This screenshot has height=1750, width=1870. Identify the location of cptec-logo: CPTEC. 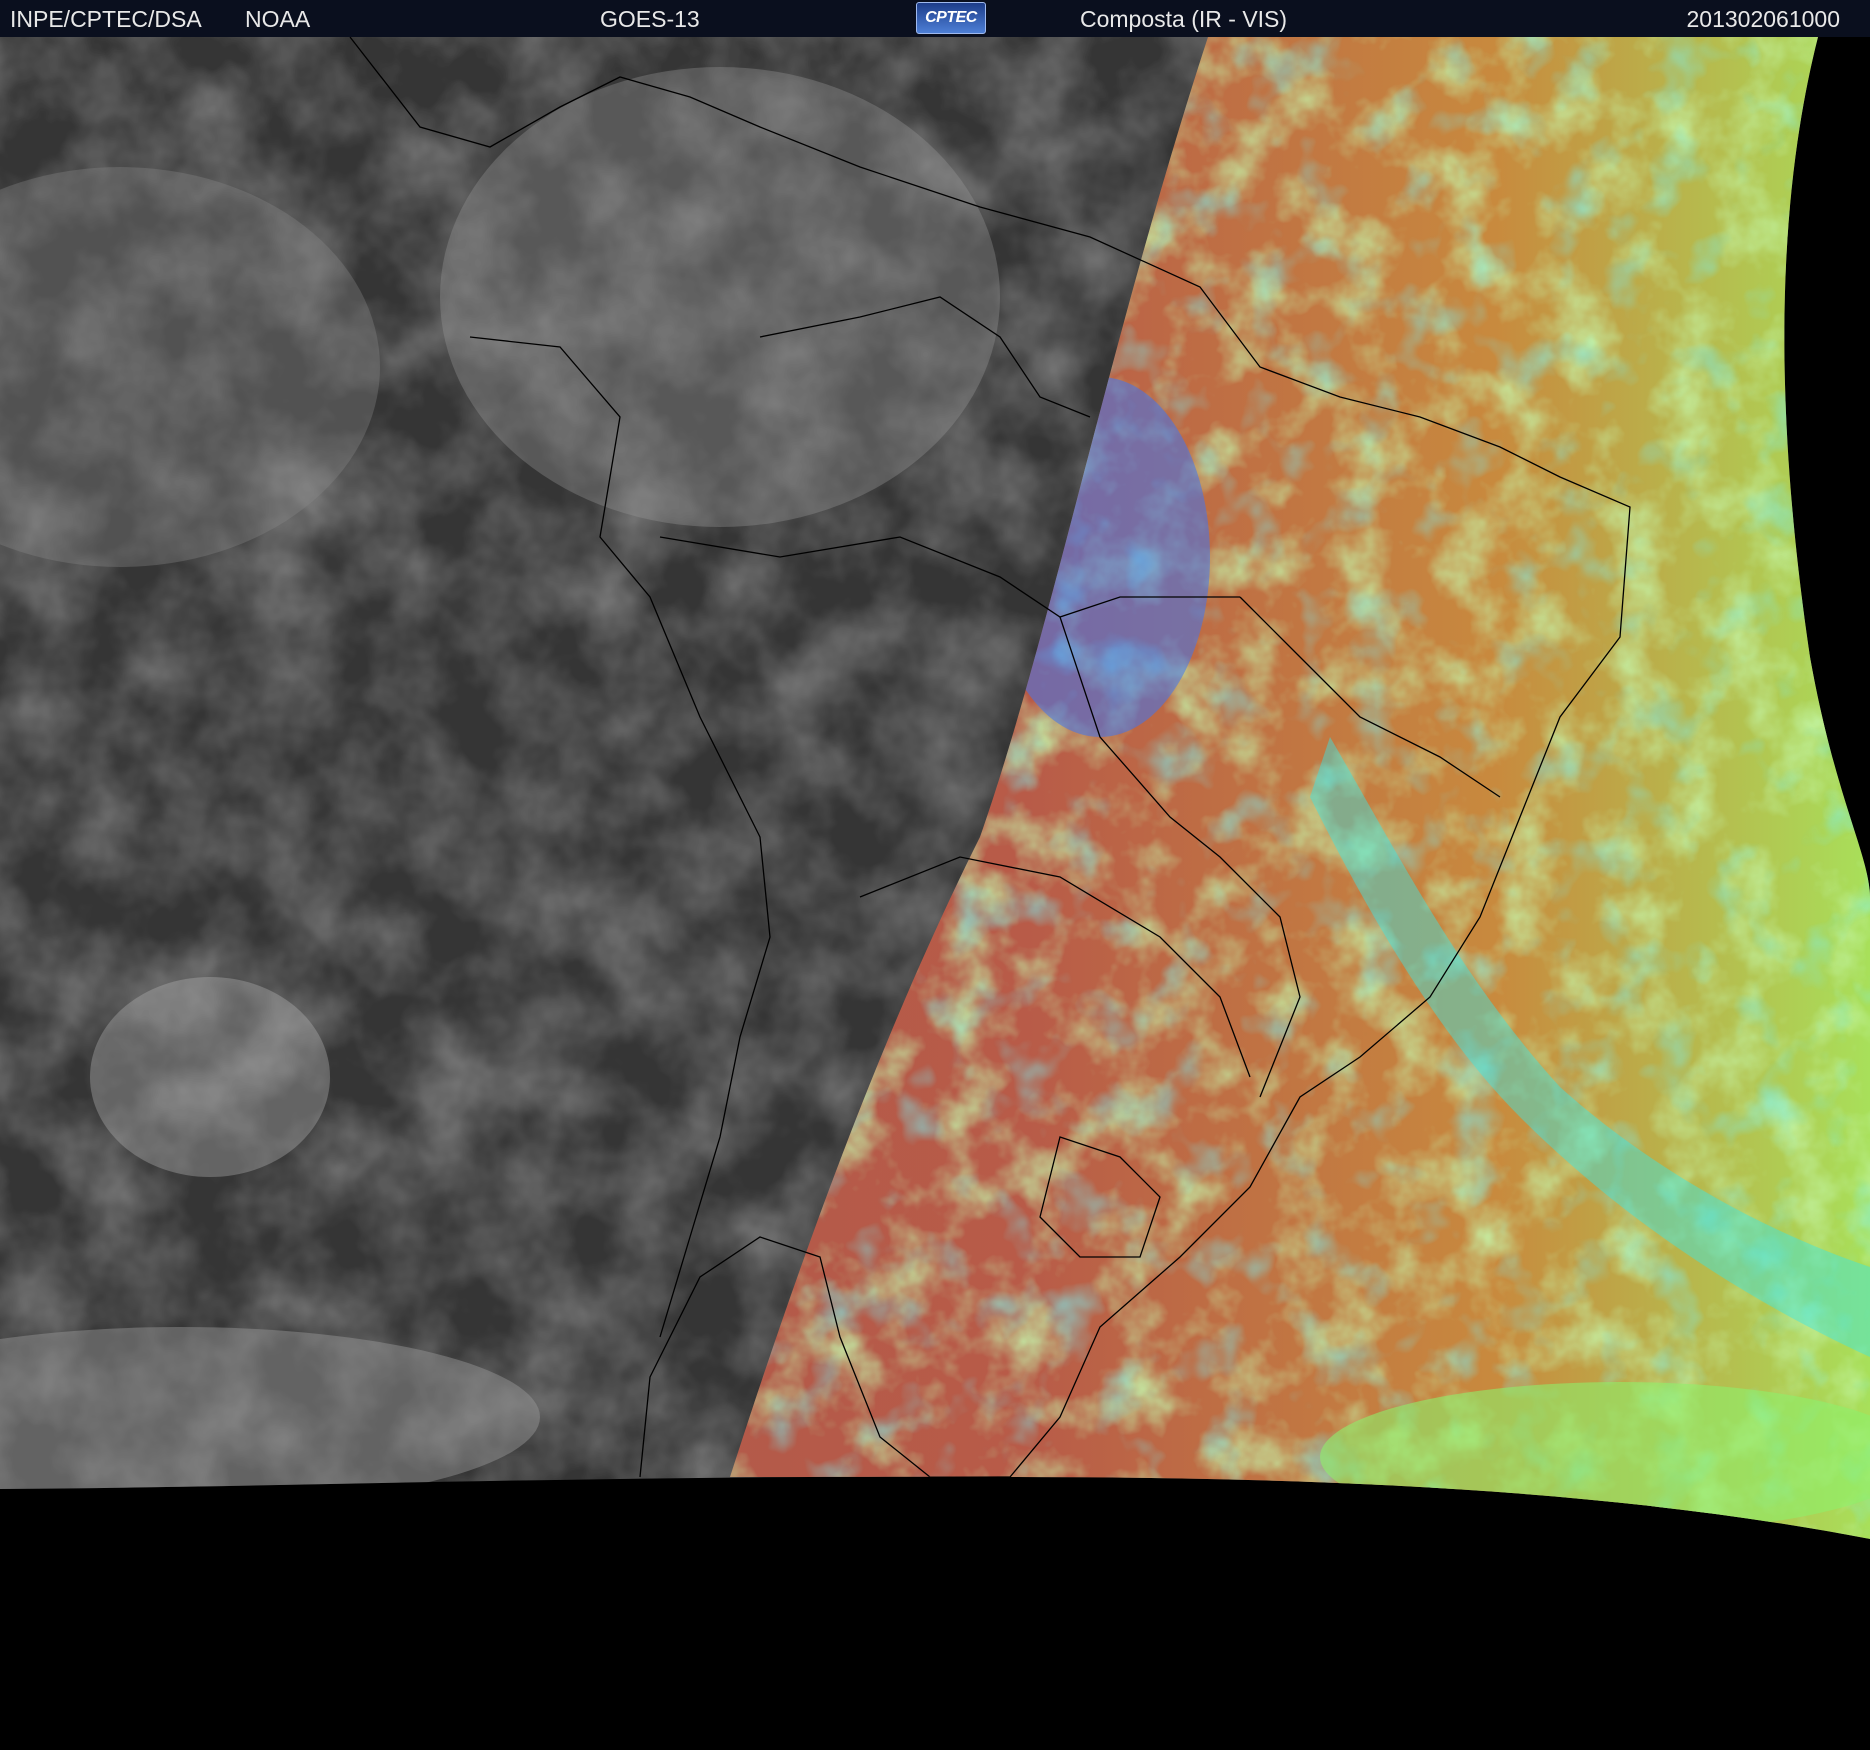
(951, 18).